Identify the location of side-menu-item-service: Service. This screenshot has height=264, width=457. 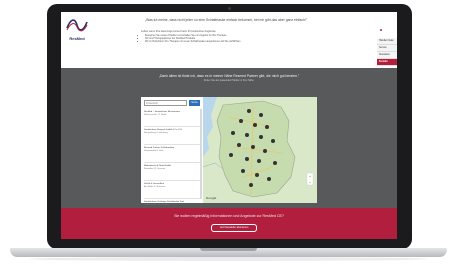
(387, 48).